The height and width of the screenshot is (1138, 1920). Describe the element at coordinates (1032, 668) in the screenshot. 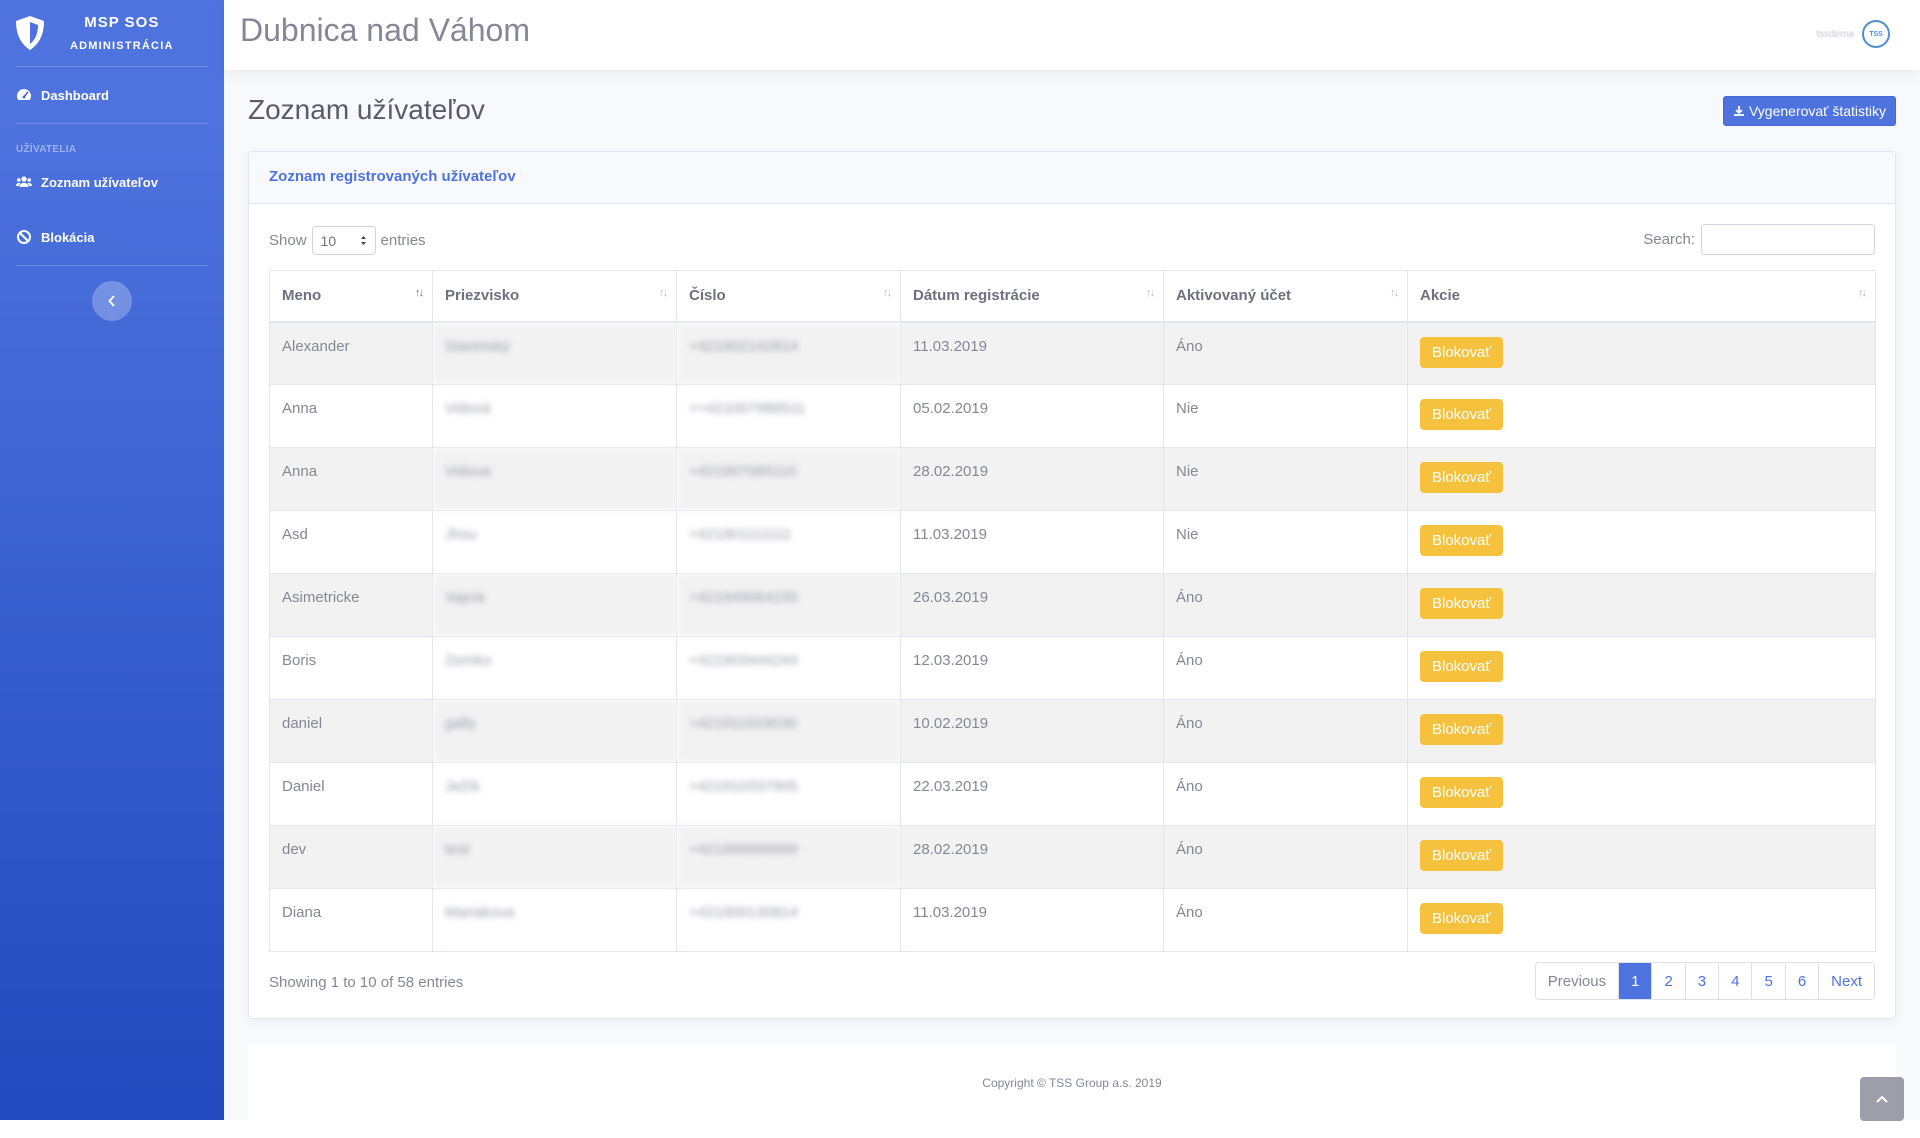

I see `cell-datum: 12.03.2019` at that location.